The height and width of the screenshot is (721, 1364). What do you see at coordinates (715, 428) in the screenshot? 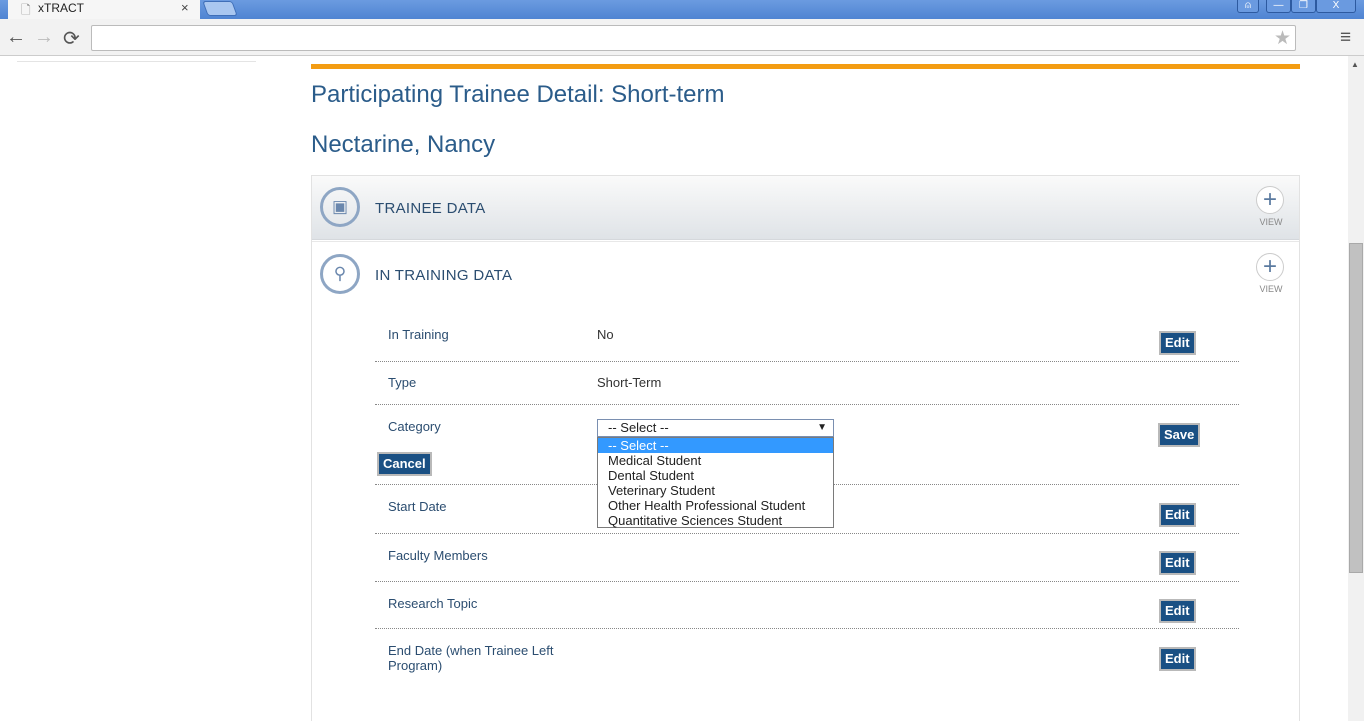
I see `category-select: -- Select -- ▼` at bounding box center [715, 428].